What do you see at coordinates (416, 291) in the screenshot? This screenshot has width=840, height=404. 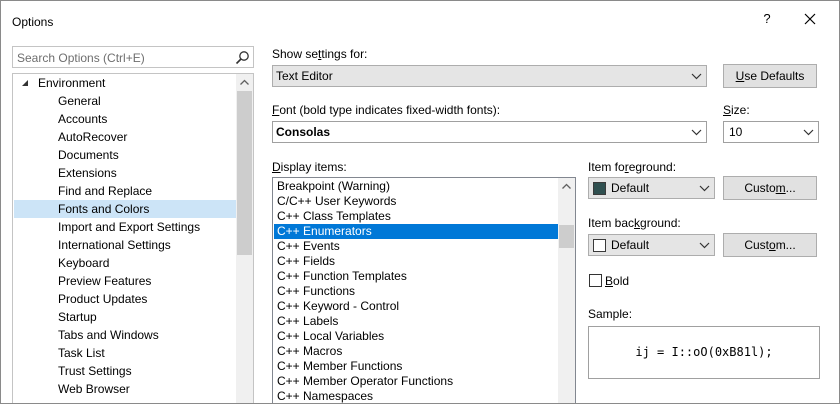 I see `display-item: C++ Functions` at bounding box center [416, 291].